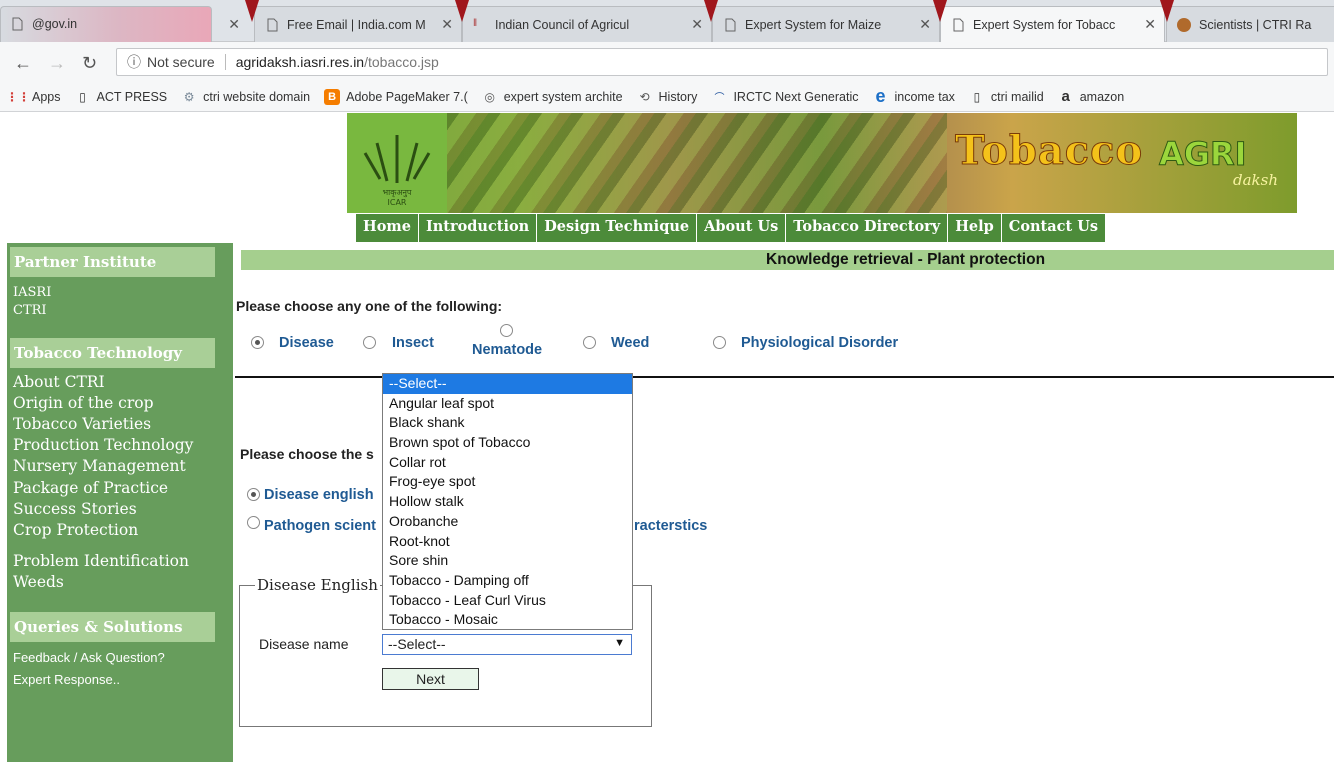 The height and width of the screenshot is (762, 1334). Describe the element at coordinates (89, 657) in the screenshot. I see `sidebar-link-feedback: Feedback / Ask Question?` at that location.